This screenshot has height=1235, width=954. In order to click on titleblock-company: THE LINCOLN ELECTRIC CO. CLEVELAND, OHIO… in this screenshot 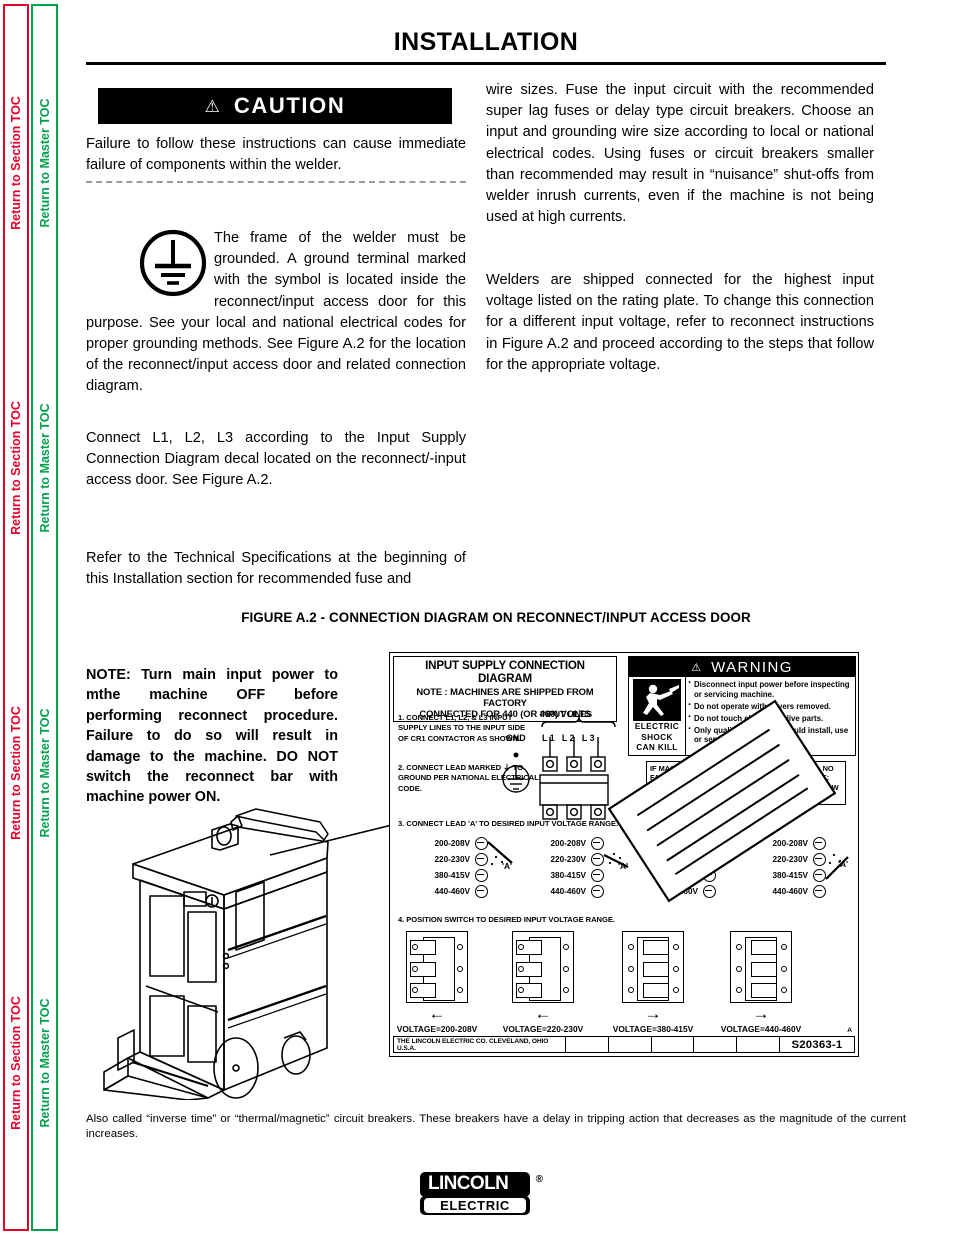, I will do `click(480, 1044)`.